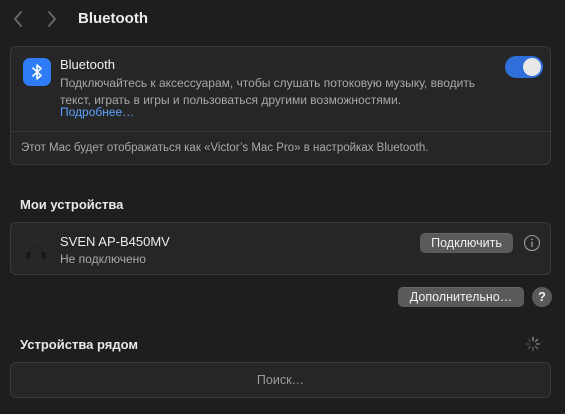 This screenshot has height=414, width=565. I want to click on forward-button, so click(52, 19).